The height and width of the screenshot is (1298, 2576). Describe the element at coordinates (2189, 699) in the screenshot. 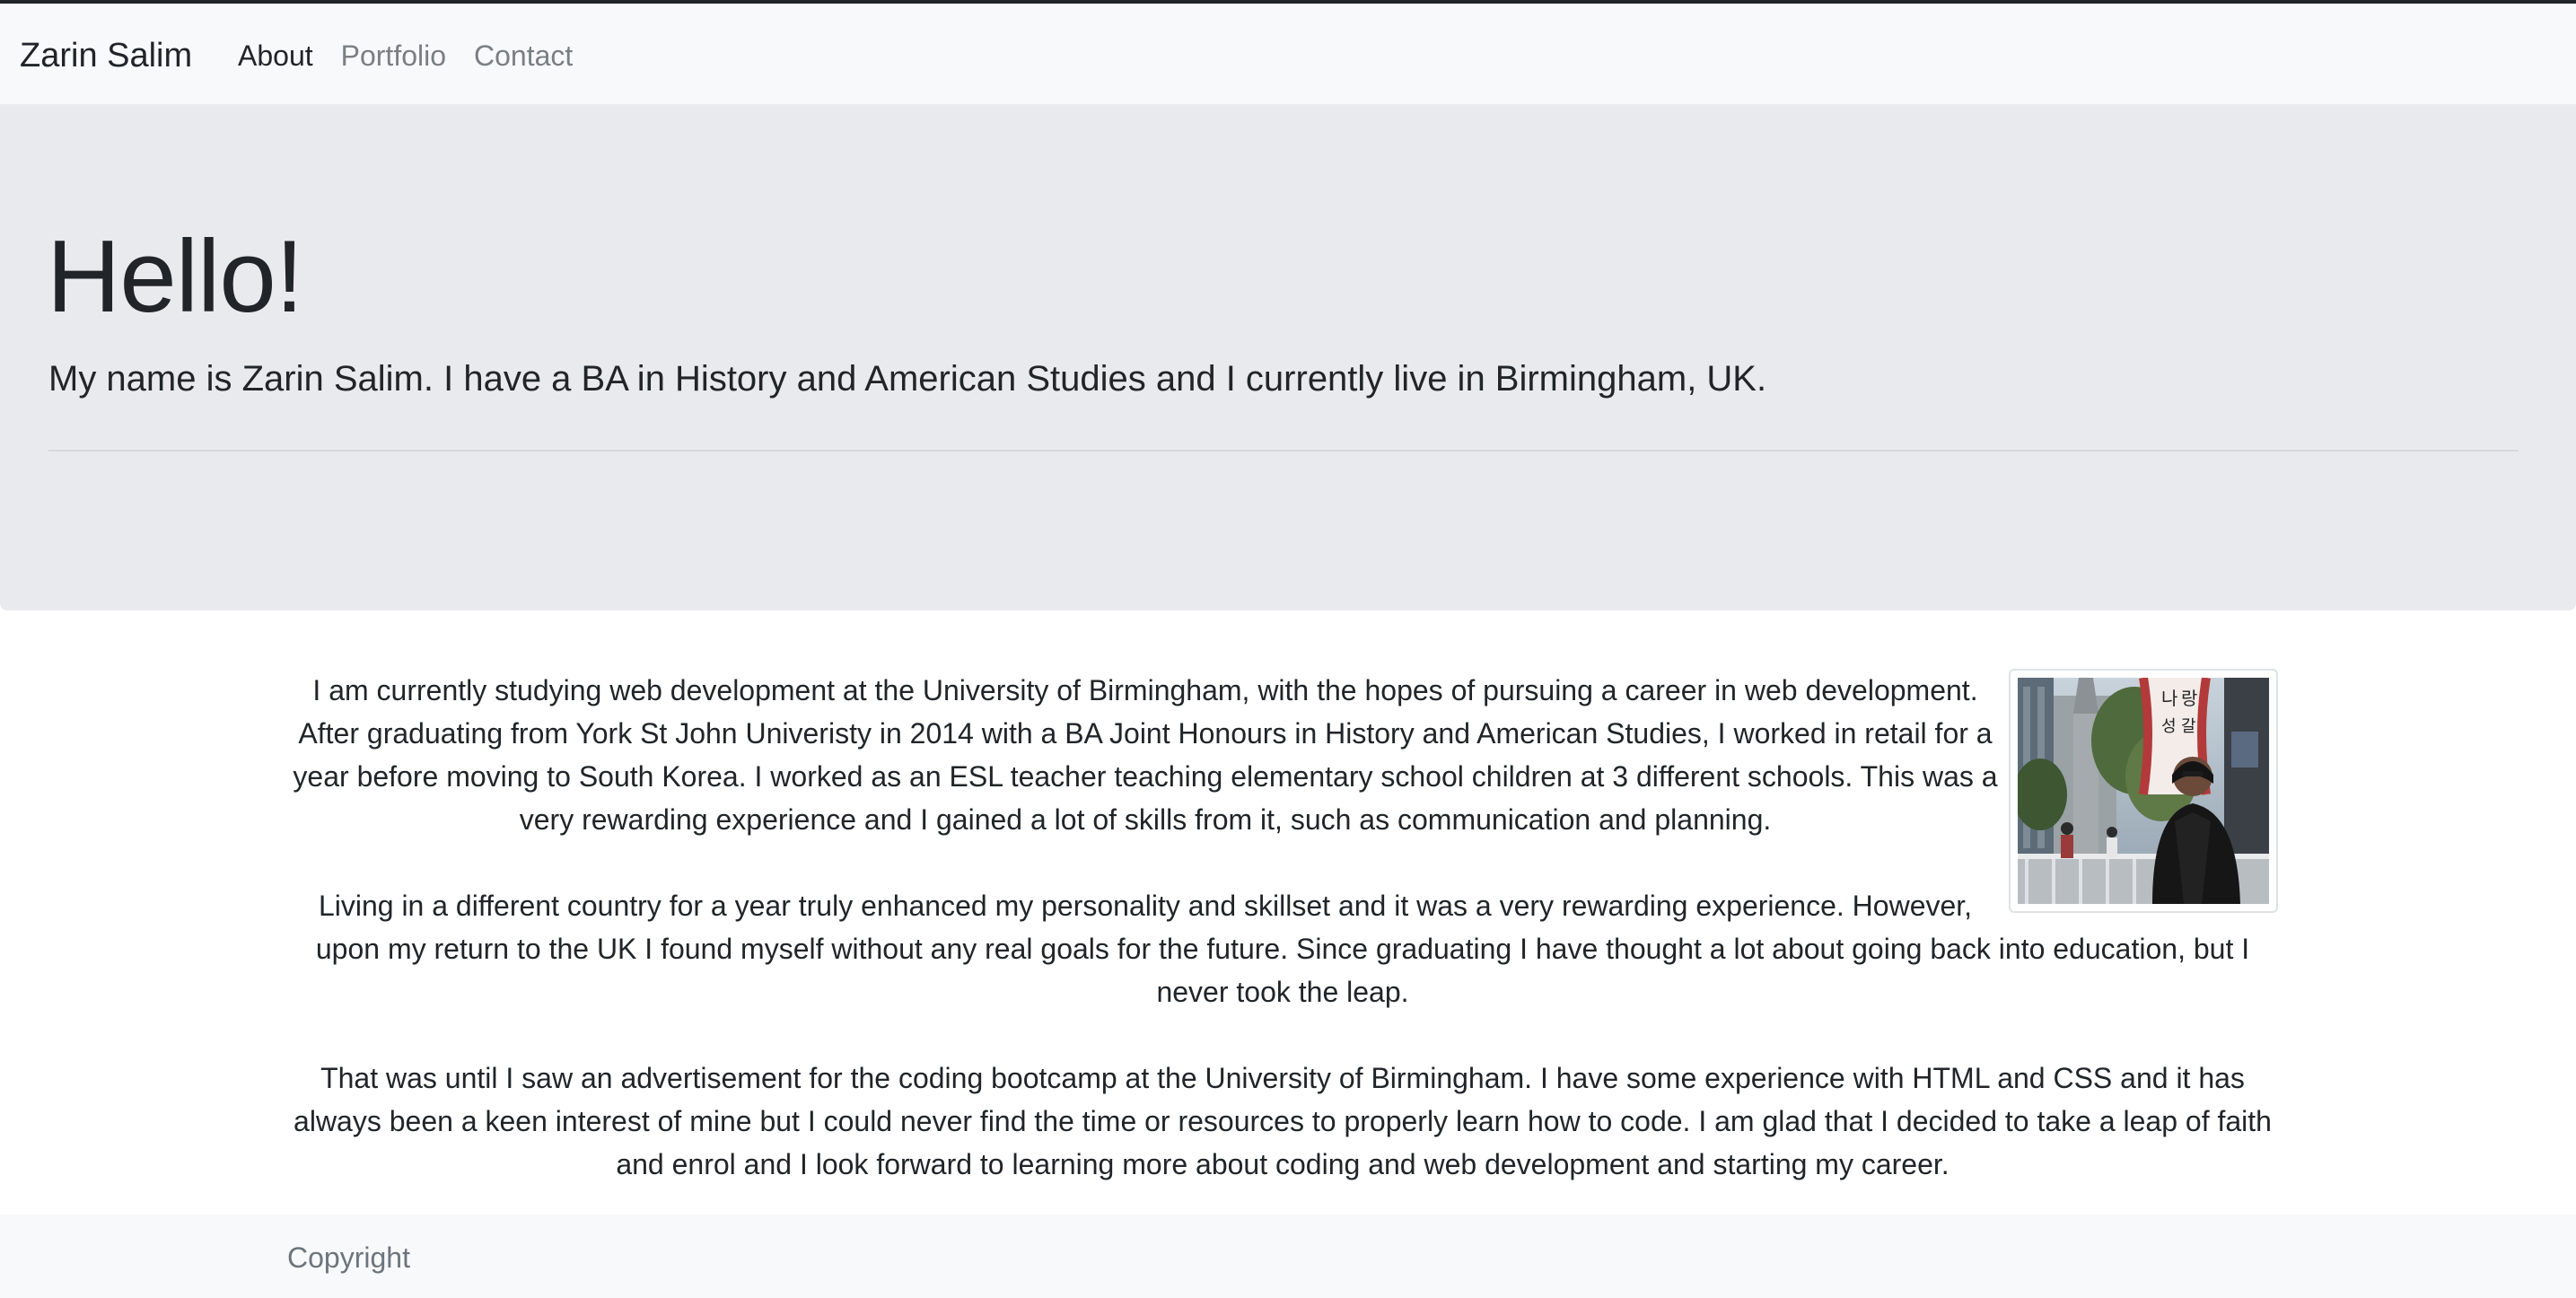

I see `svg-text: 랑` at that location.